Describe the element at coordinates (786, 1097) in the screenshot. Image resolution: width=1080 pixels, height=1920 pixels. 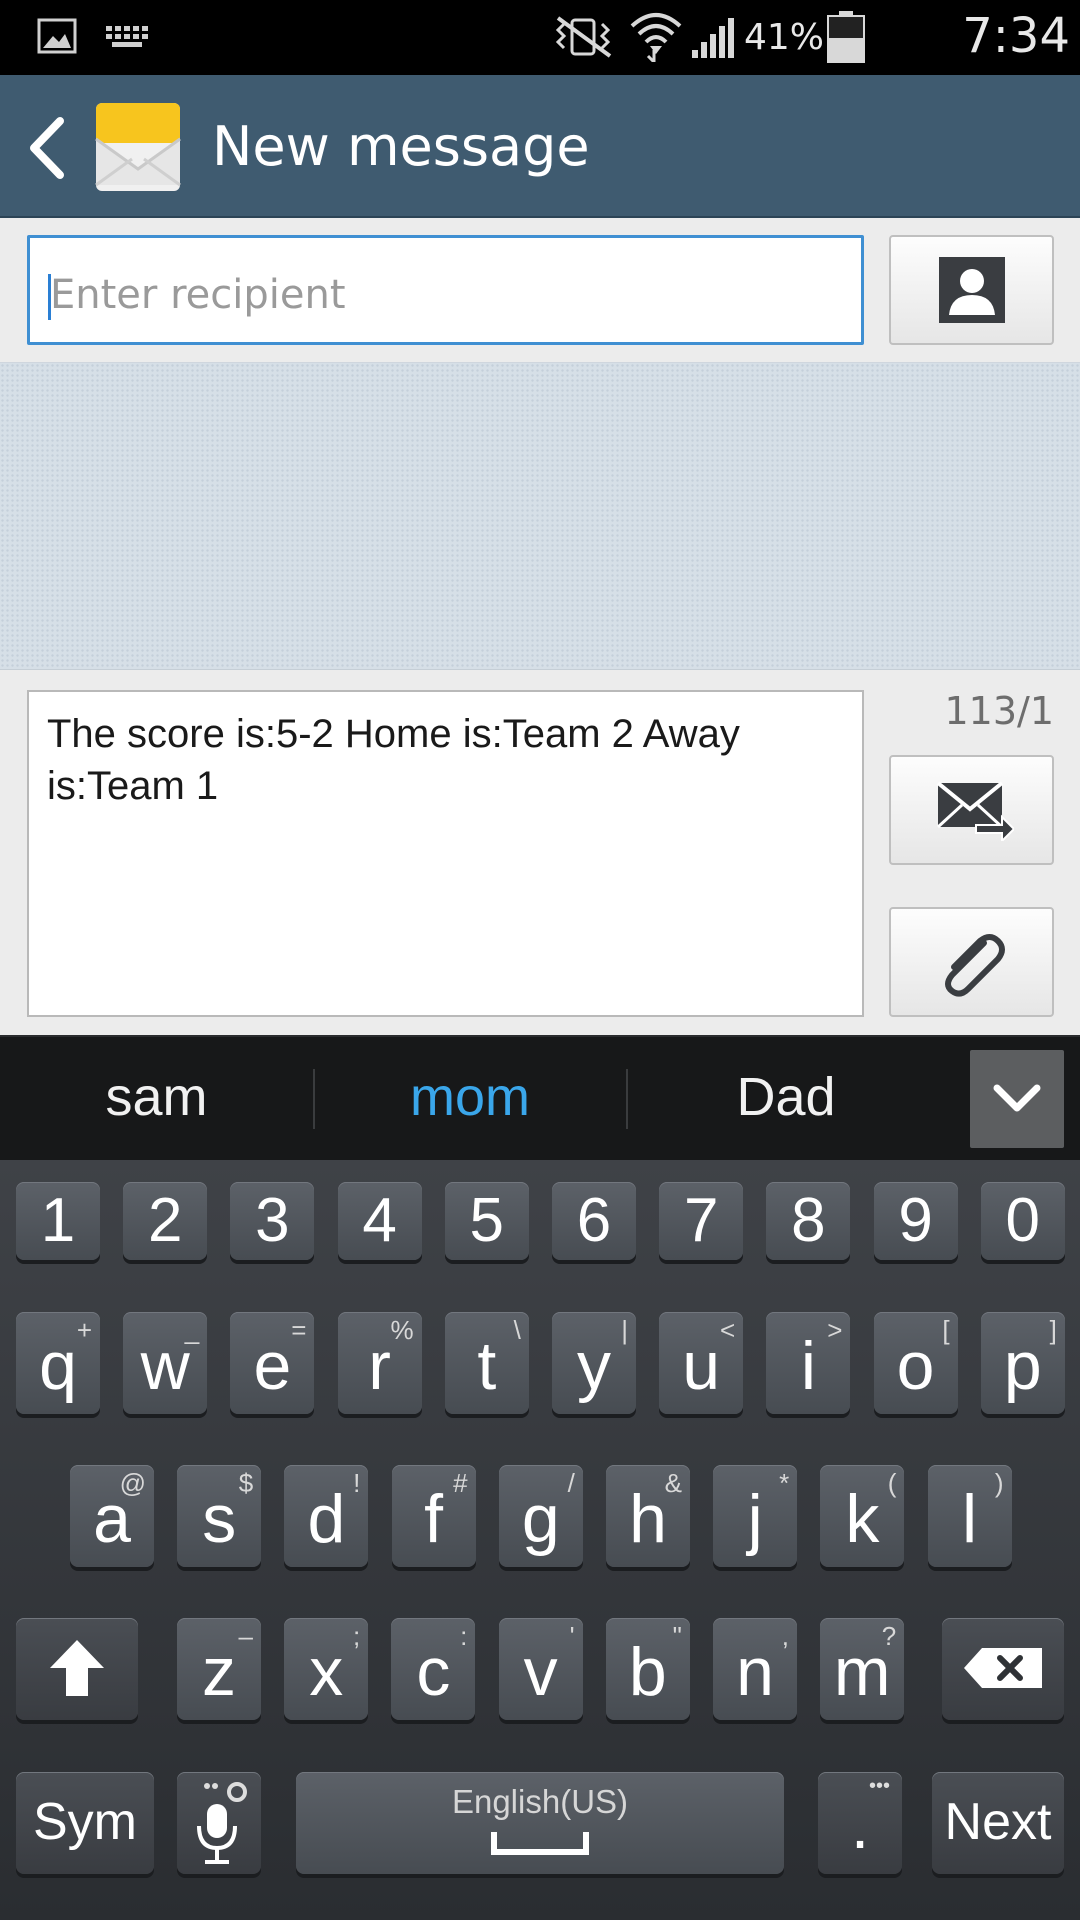
I see `suggestion-item: Dad` at that location.